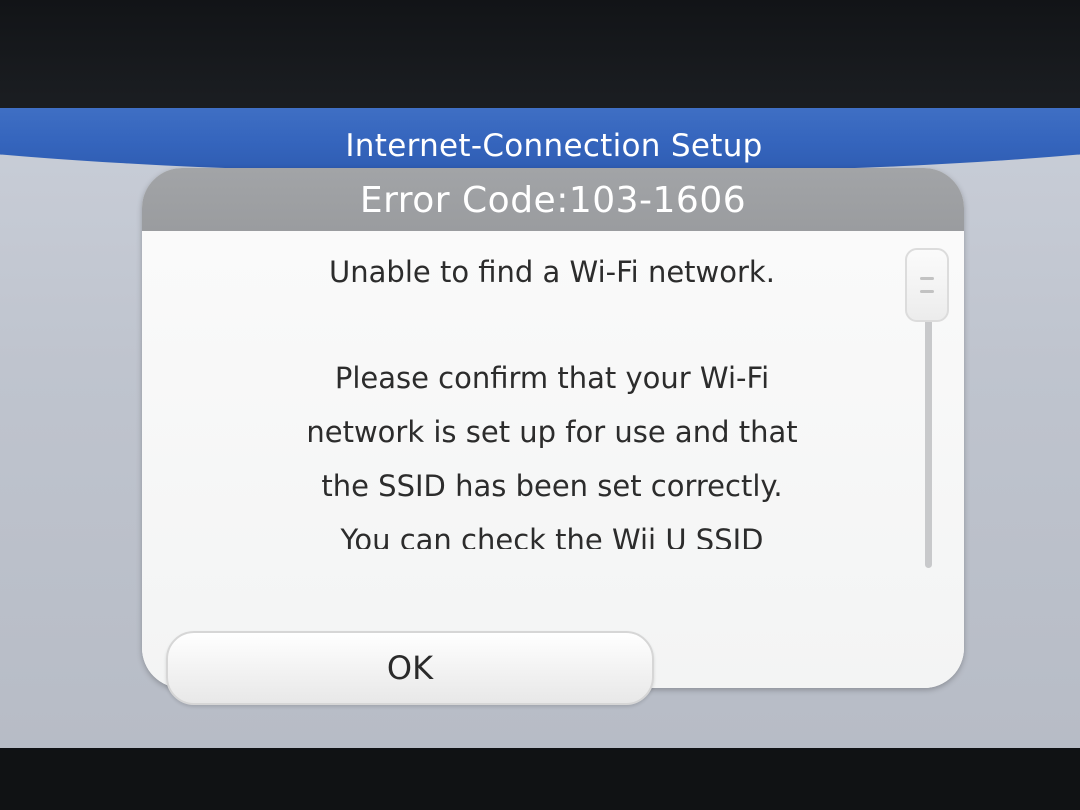 The image size is (1080, 810). What do you see at coordinates (410, 668) in the screenshot?
I see `ok-button: OK` at bounding box center [410, 668].